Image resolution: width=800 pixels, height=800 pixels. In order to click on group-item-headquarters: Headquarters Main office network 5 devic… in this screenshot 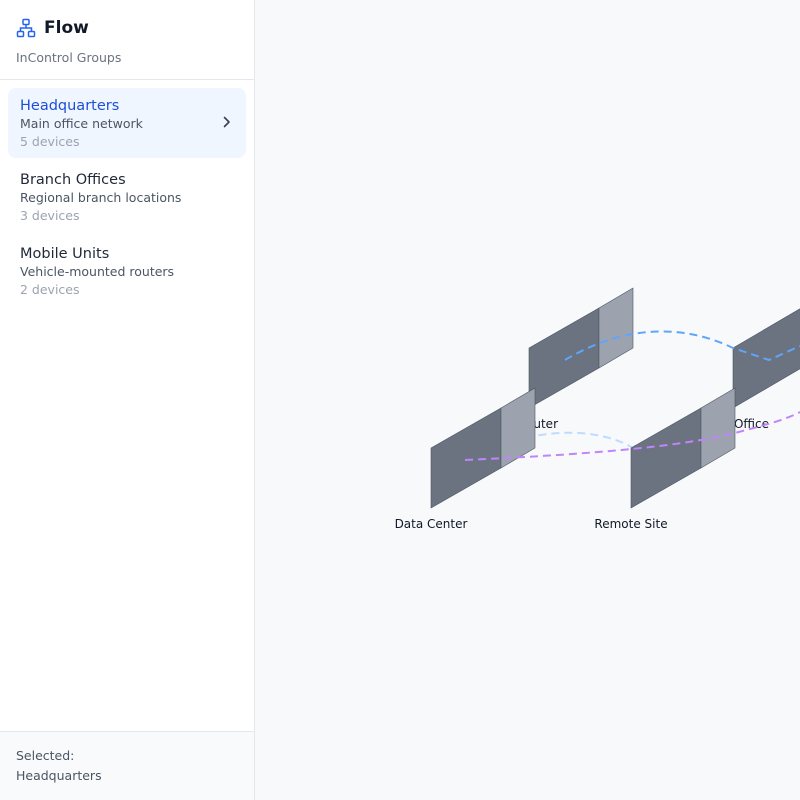, I will do `click(127, 123)`.